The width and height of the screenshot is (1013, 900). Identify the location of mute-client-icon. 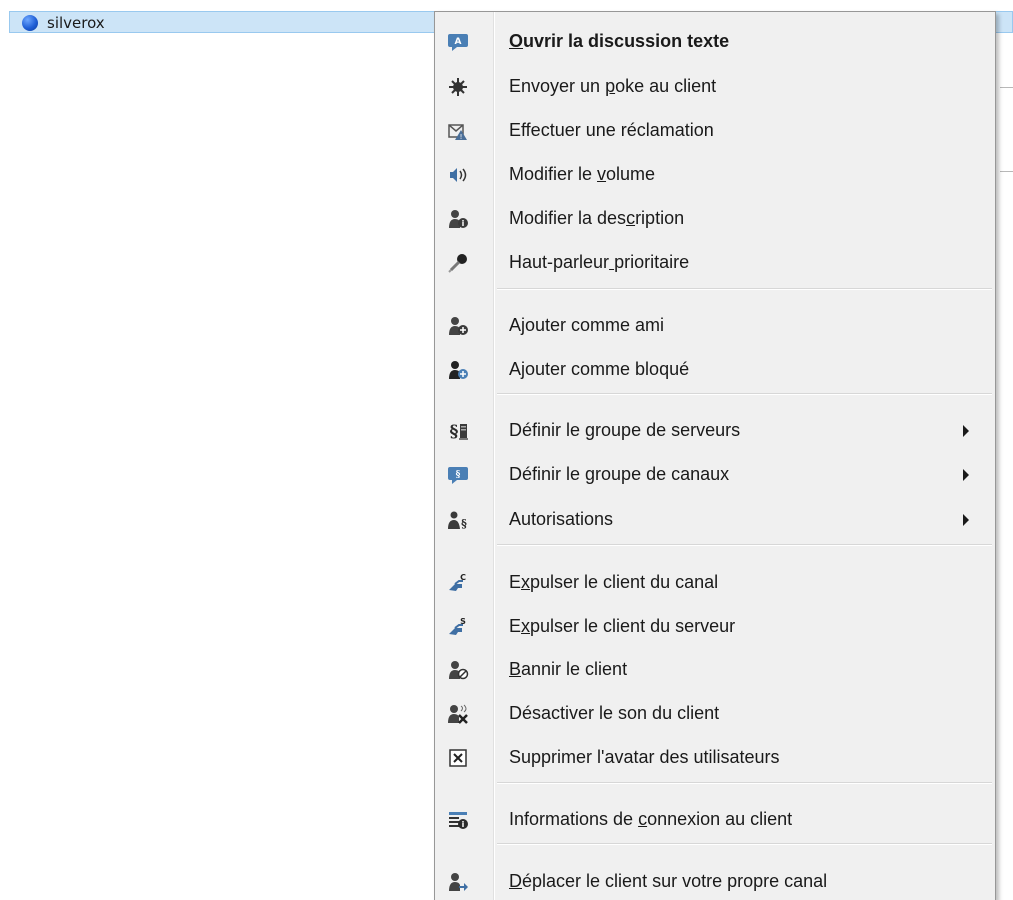
(458, 714).